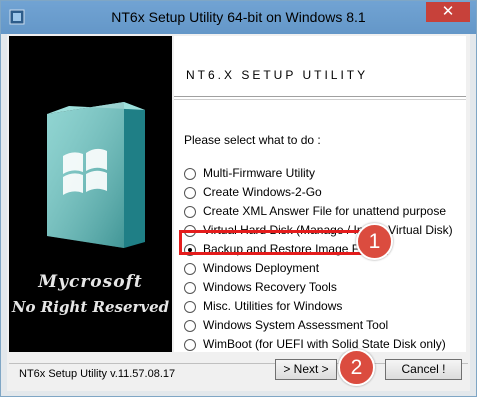  Describe the element at coordinates (324, 269) in the screenshot. I see `option-windows-deployment: Windows Deployment` at that location.